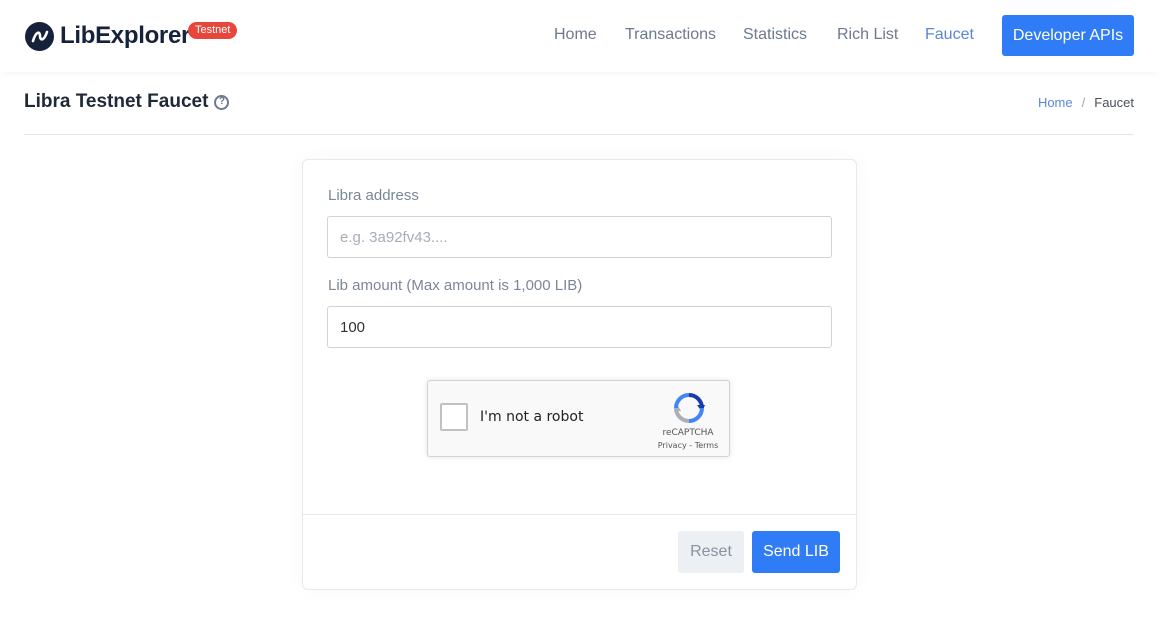  I want to click on title-divider, so click(579, 134).